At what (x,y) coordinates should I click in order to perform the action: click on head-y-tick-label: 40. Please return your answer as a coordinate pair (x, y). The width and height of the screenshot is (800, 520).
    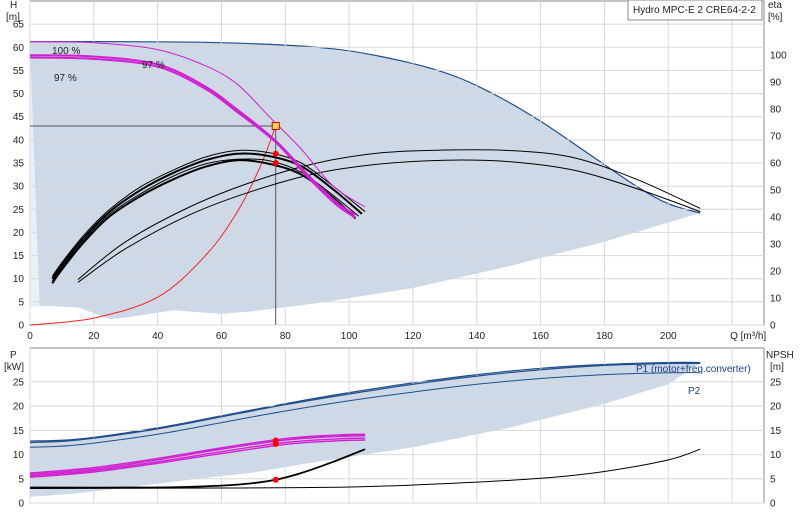
    Looking at the image, I should click on (19, 140).